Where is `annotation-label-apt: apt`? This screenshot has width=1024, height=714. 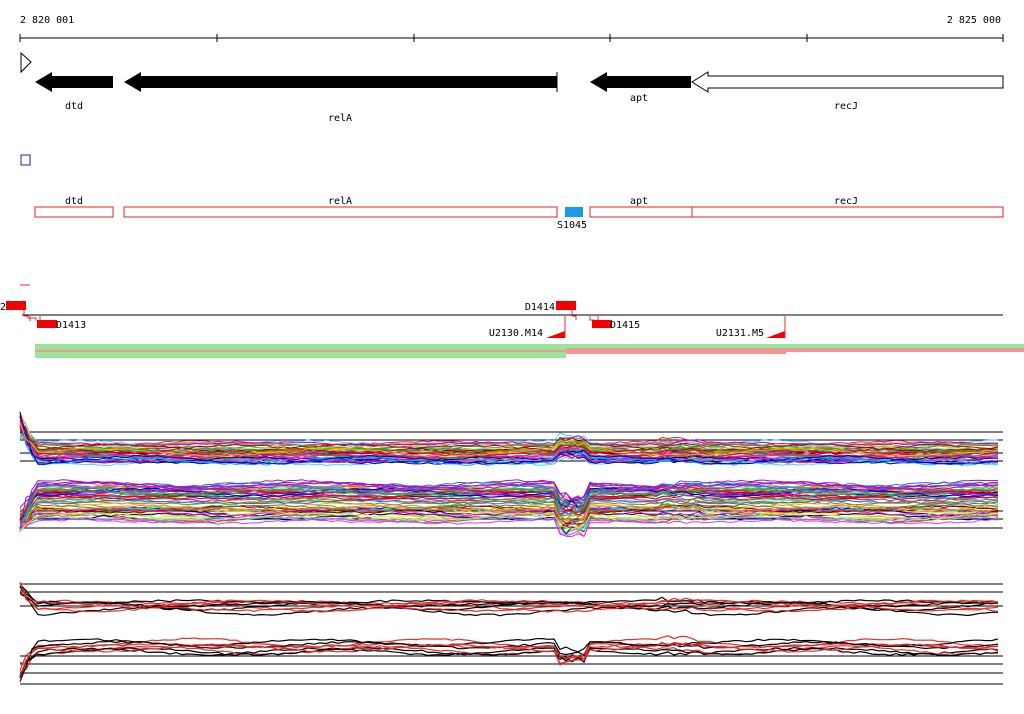
annotation-label-apt: apt is located at coordinates (639, 201).